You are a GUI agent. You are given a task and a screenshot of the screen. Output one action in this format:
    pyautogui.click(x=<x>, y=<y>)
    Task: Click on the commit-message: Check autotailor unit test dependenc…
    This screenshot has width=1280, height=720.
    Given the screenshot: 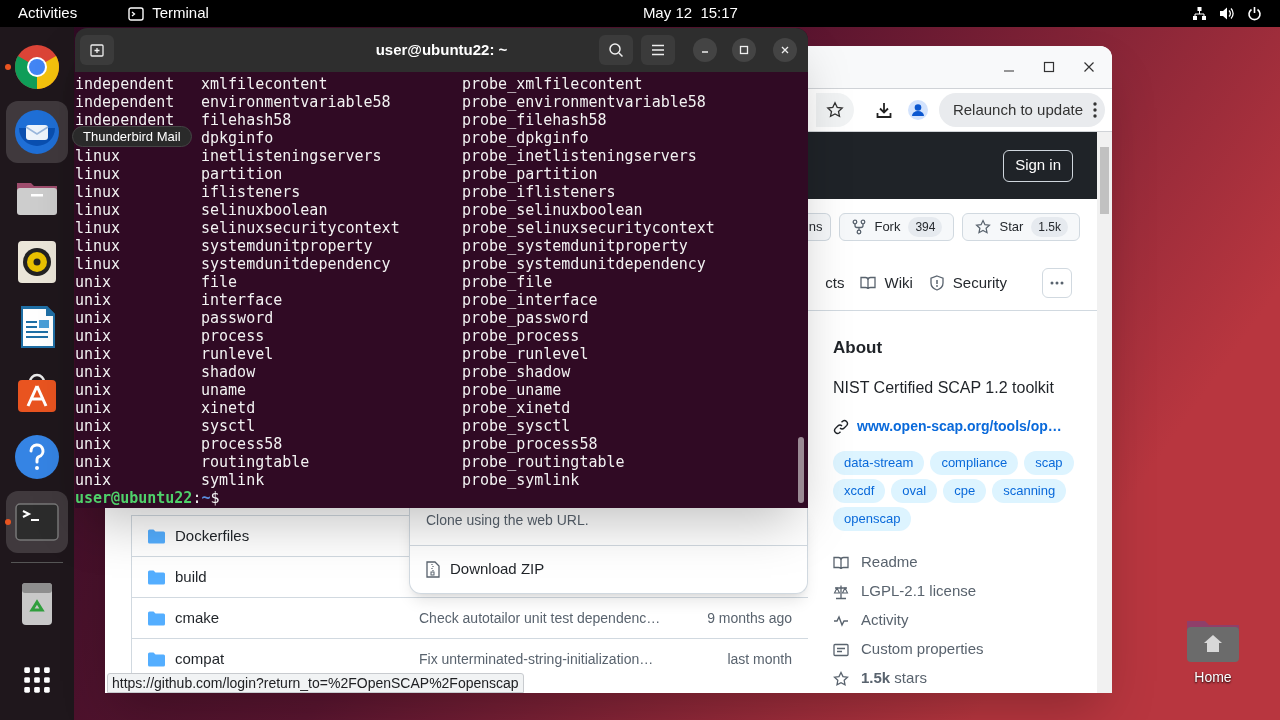 What is the action you would take?
    pyautogui.click(x=563, y=618)
    